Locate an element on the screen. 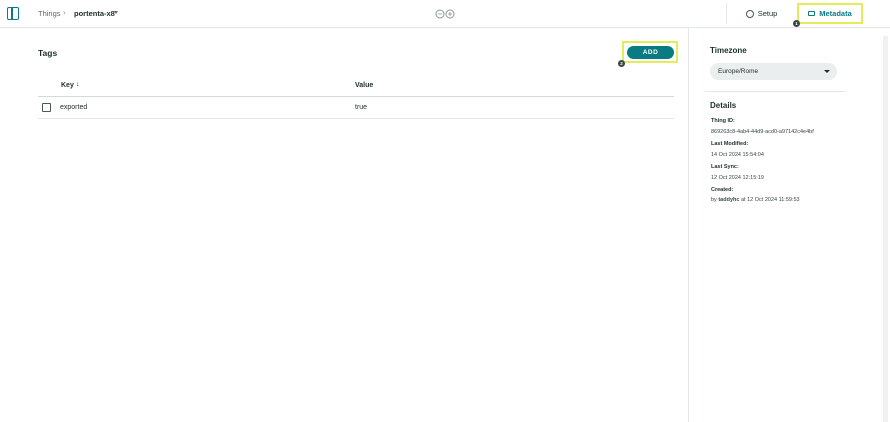 This screenshot has height=422, width=890. thing-id-label: Thing ID: is located at coordinates (723, 121).